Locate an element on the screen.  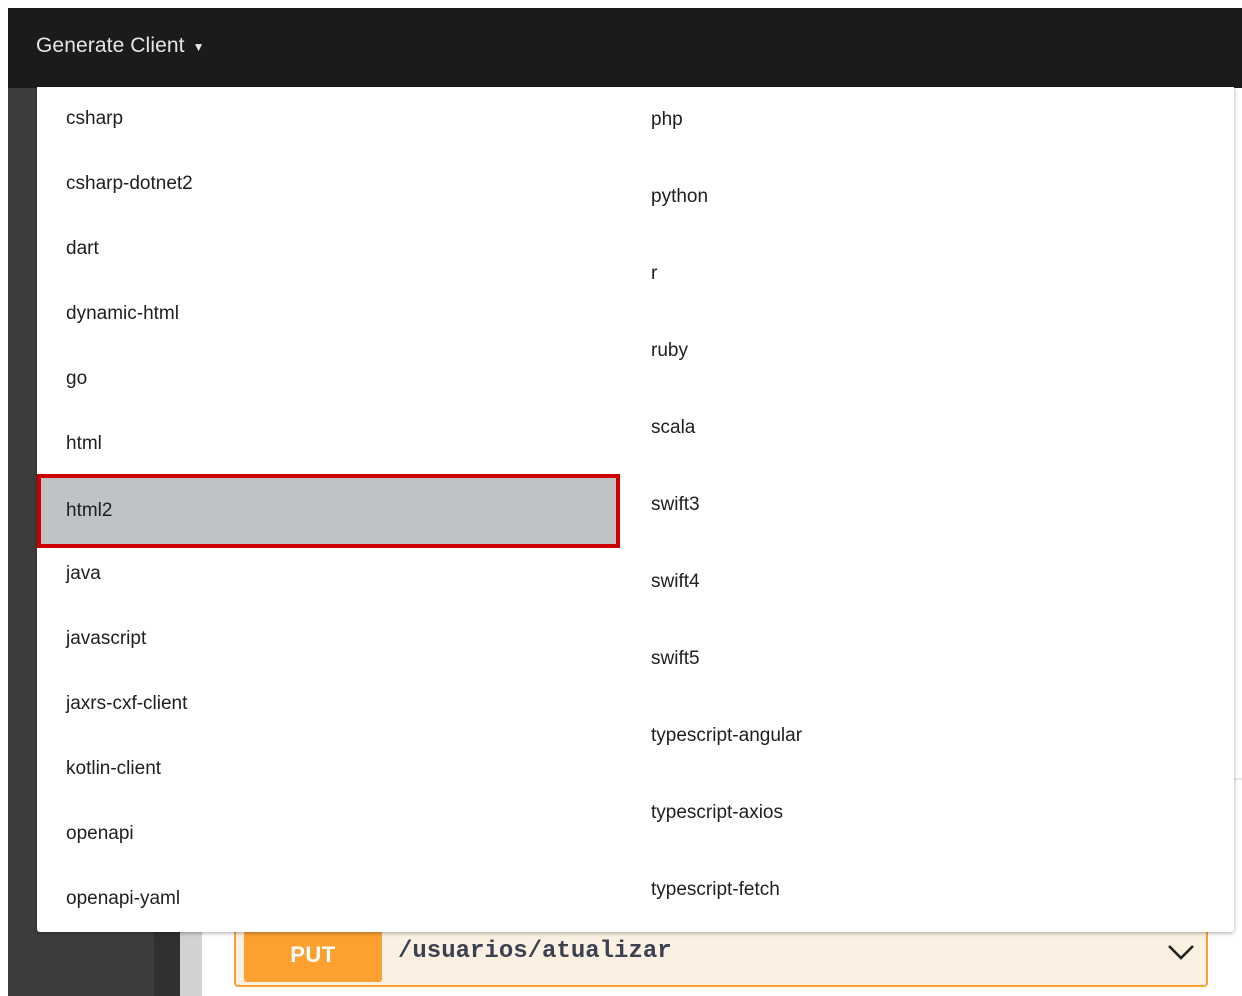
menu-item-openapi: openapi is located at coordinates (328, 834).